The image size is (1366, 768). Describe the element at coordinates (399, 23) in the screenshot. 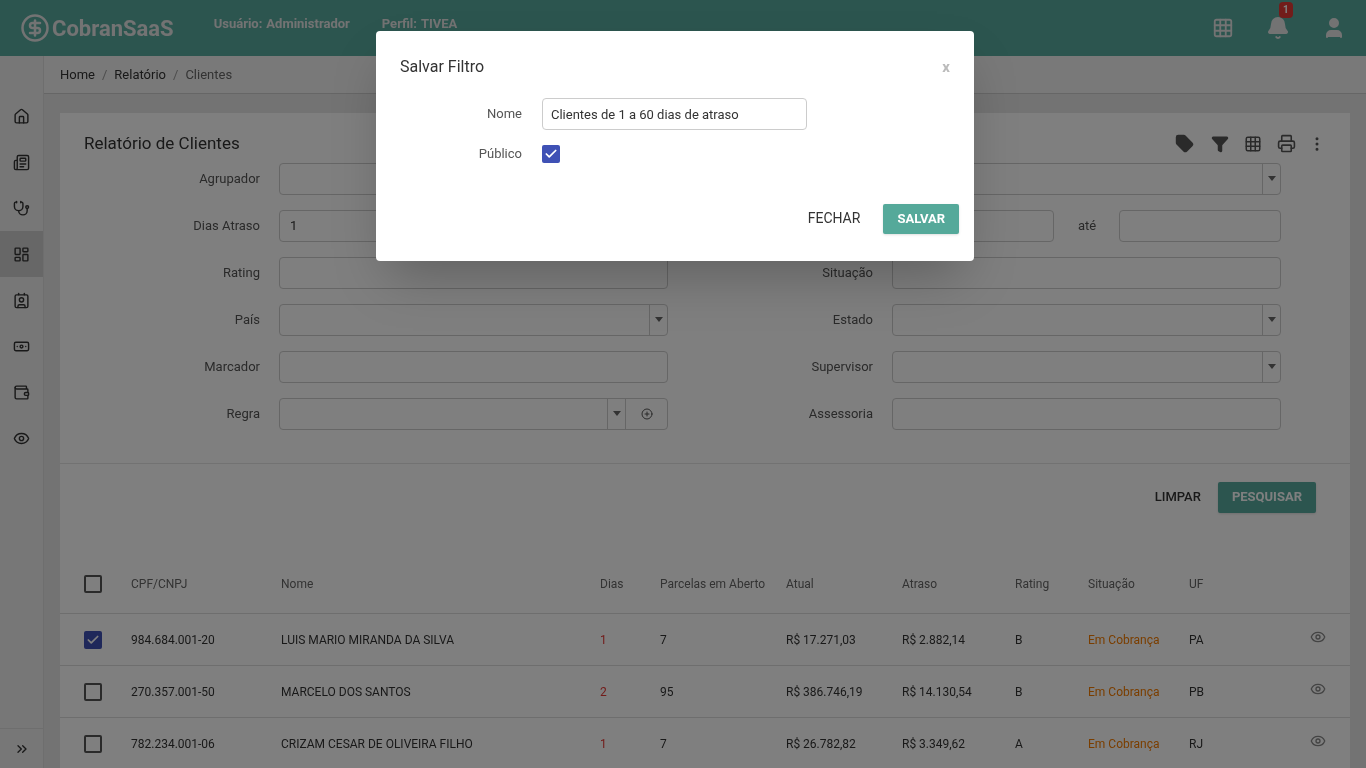

I see `profile-label: Perfil:` at that location.